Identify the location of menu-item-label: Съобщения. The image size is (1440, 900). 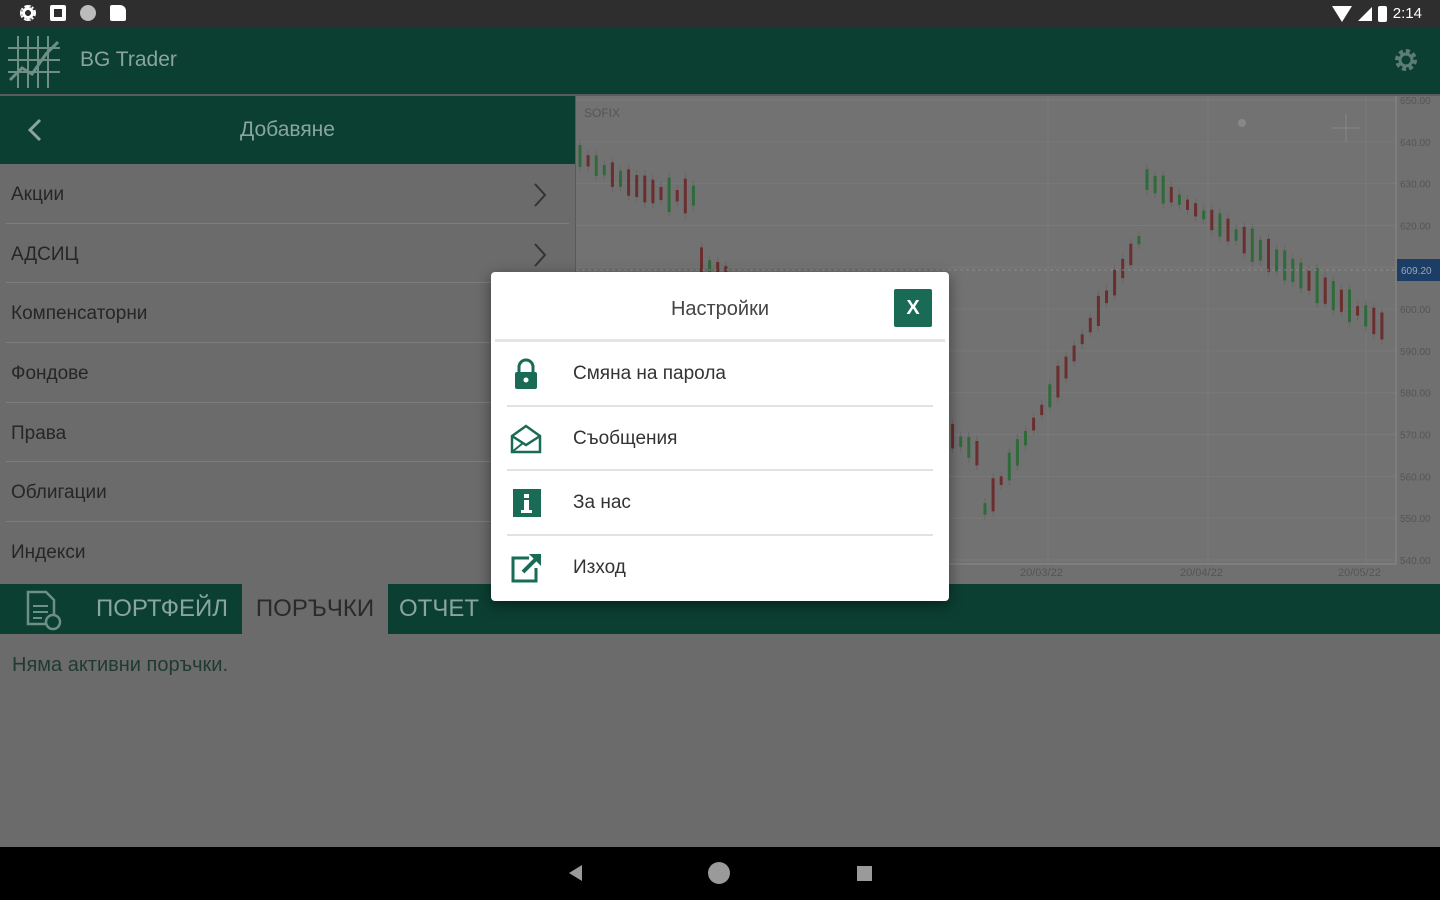
(625, 438).